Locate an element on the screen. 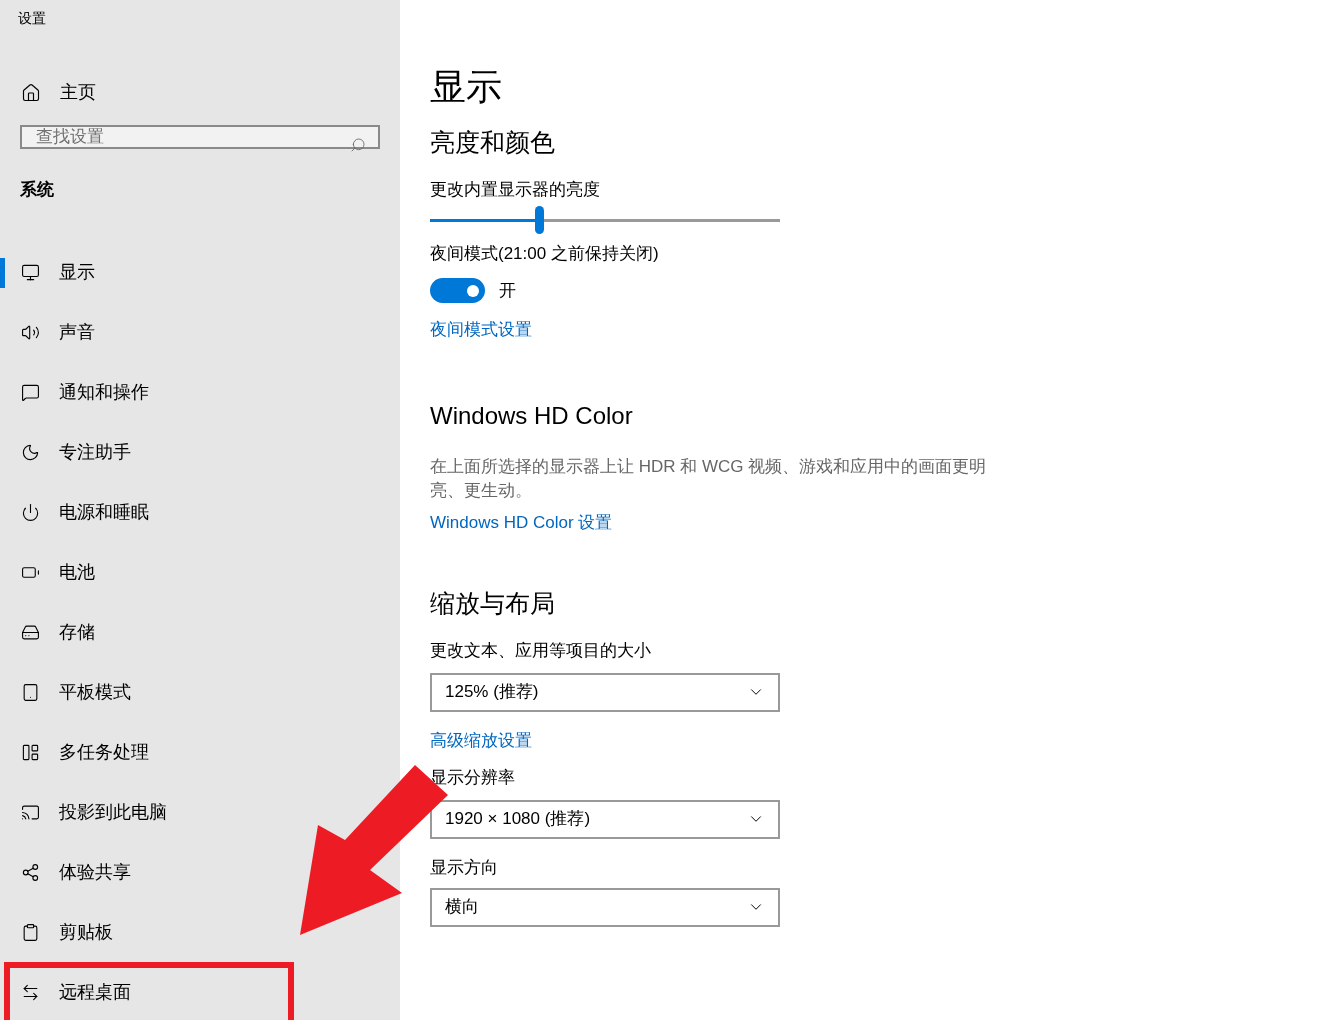 The image size is (1317, 1020). arrows-icon is located at coordinates (30, 992).